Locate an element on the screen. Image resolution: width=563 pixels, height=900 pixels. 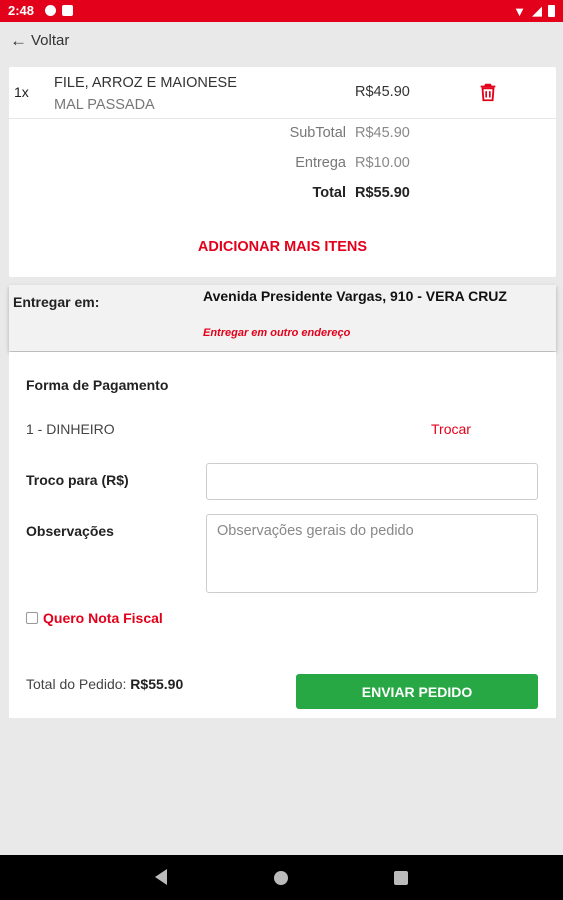
total-label: Total is located at coordinates (329, 193).